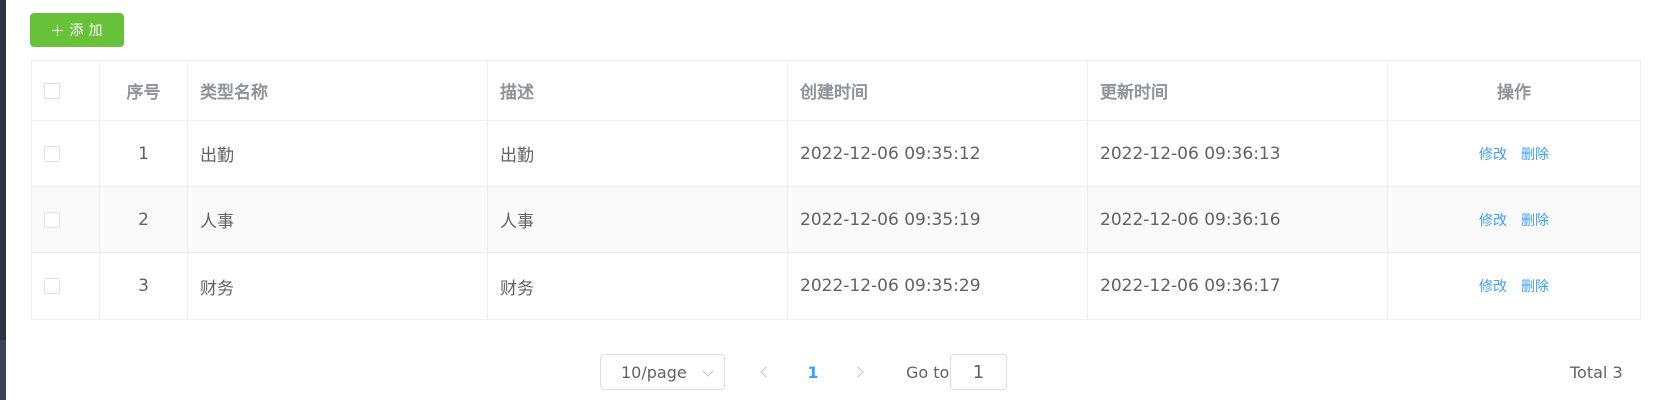  I want to click on chevron-left-icon, so click(766, 372).